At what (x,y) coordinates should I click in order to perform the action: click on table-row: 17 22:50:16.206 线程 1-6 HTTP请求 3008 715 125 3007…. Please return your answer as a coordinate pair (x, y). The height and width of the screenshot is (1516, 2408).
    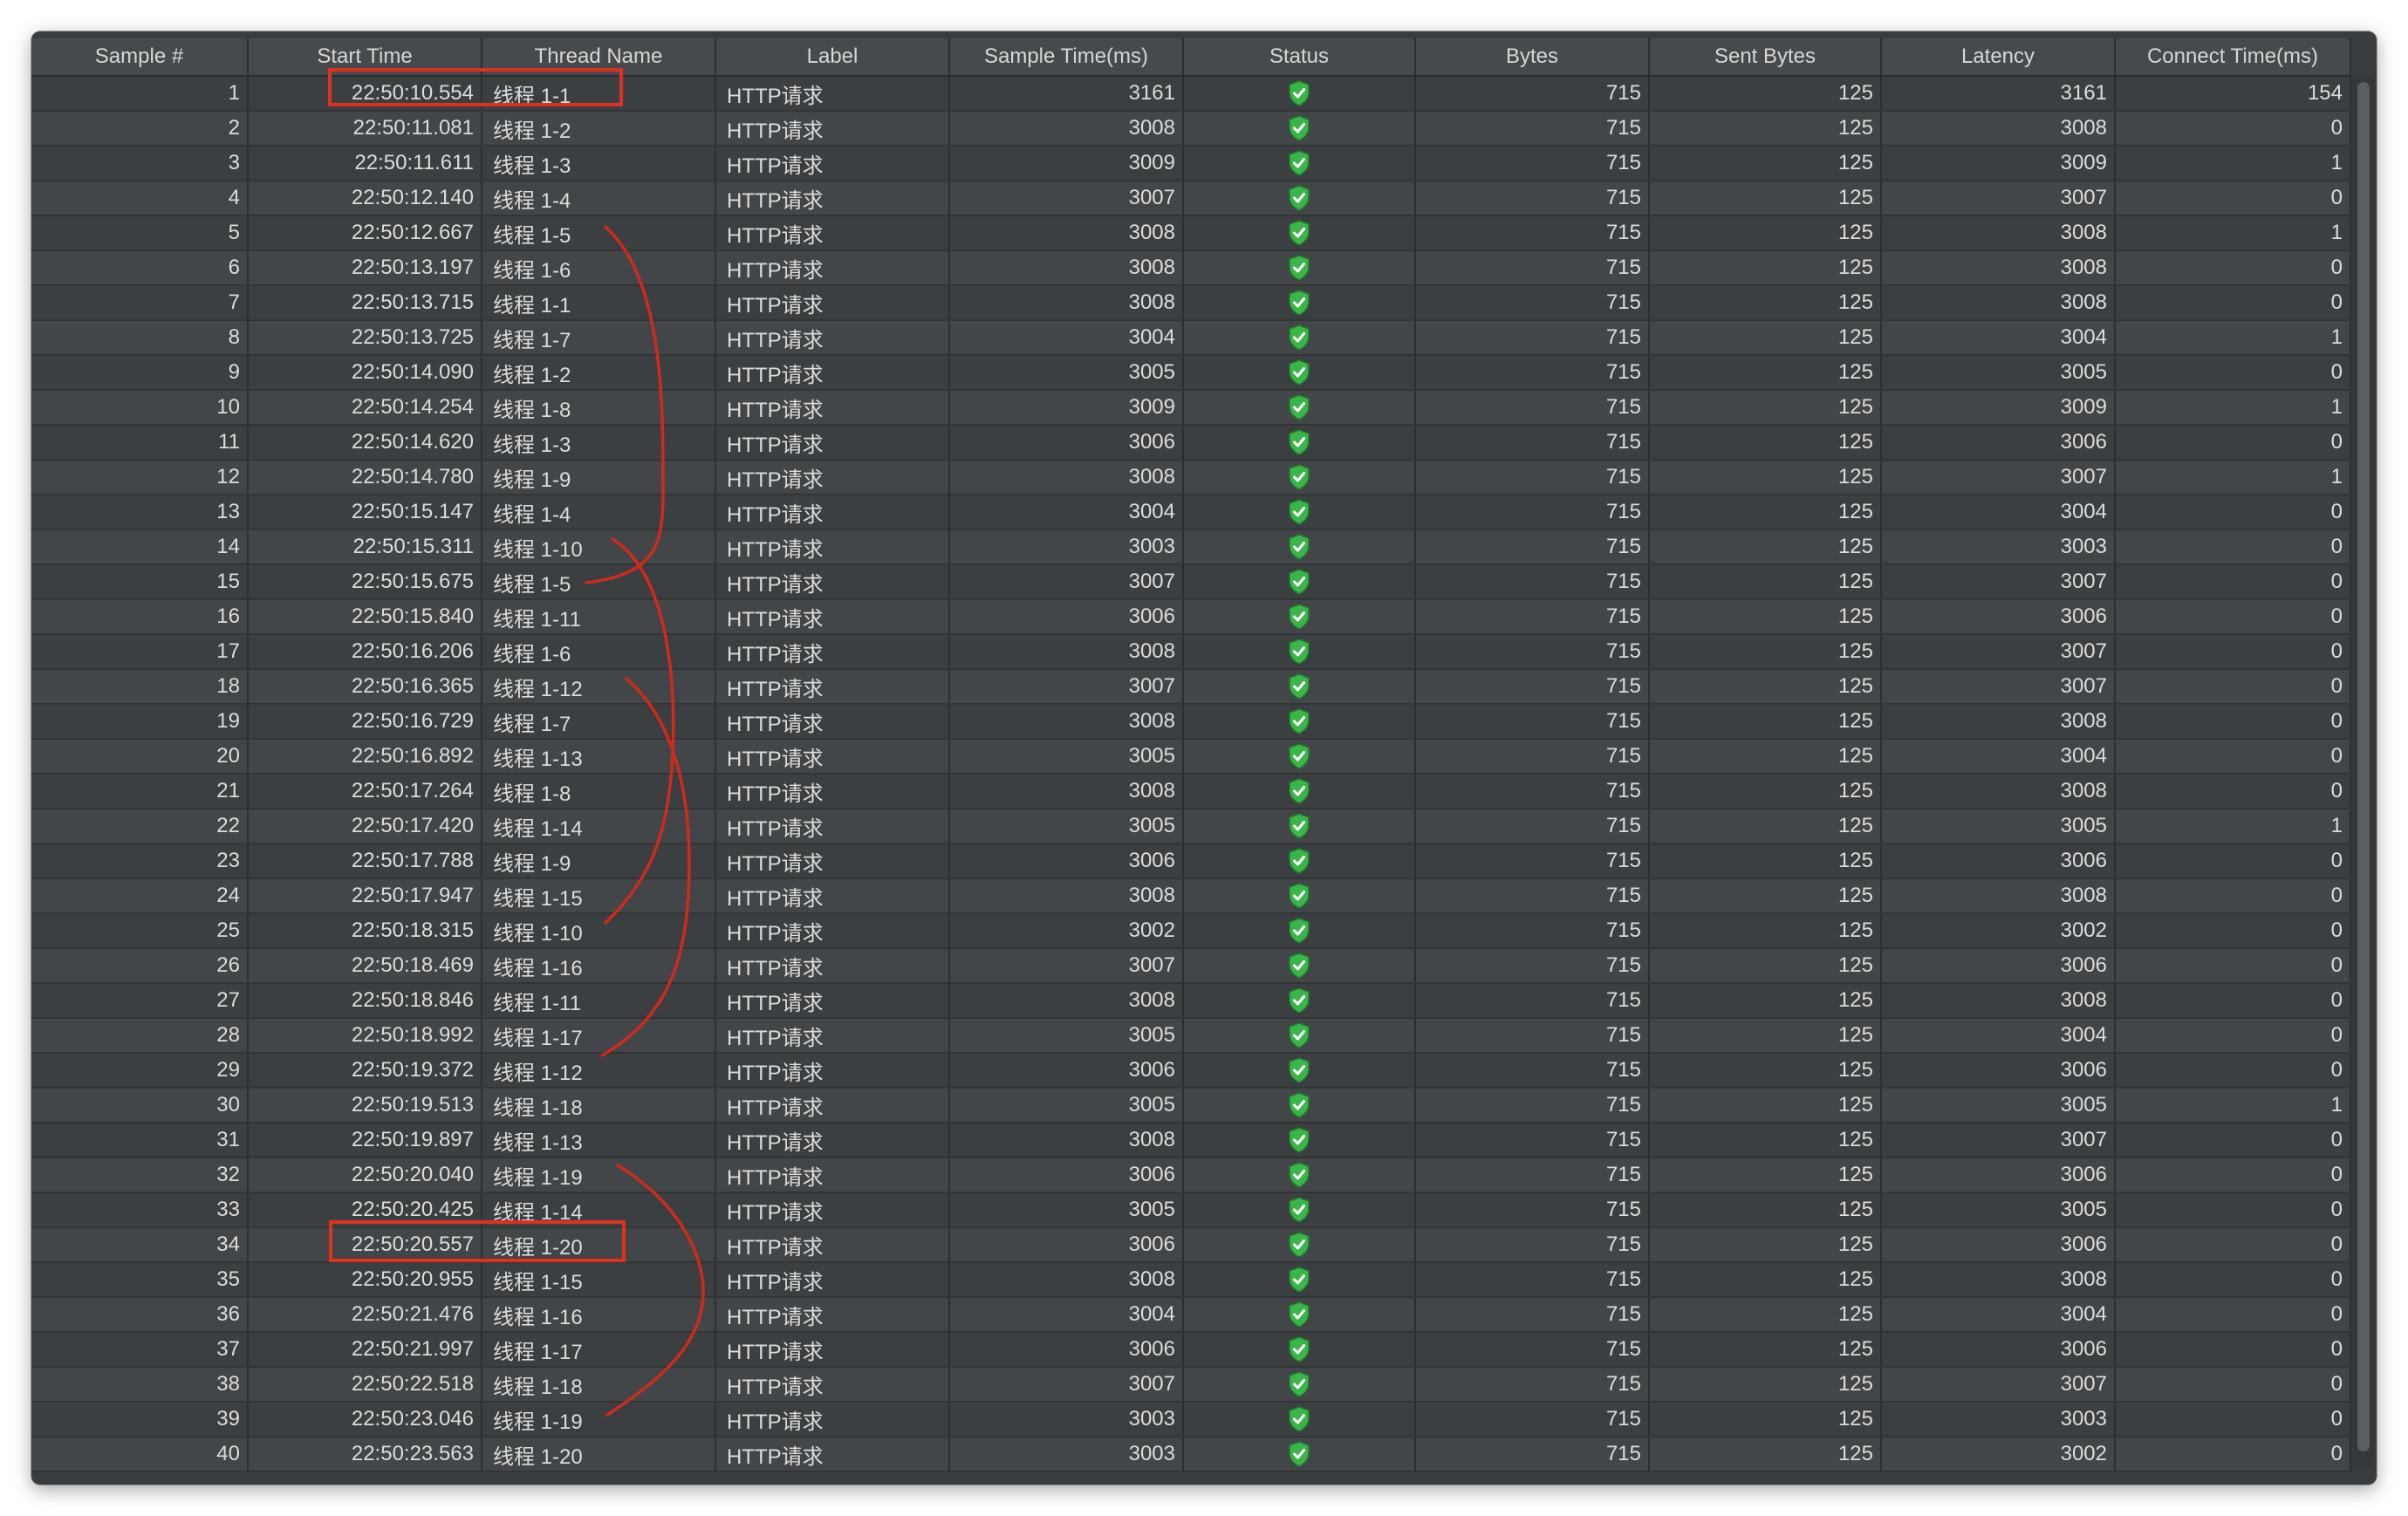
    Looking at the image, I should click on (1191, 652).